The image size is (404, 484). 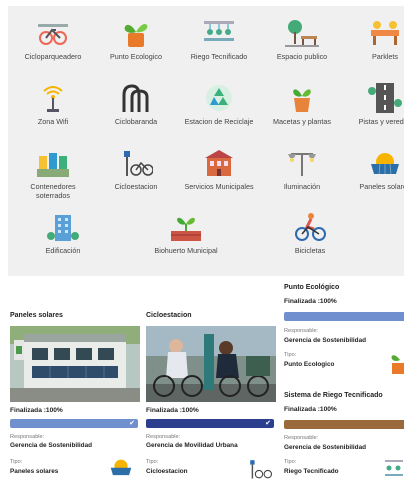 I want to click on category-bicicletas: Bicicletas, so click(x=310, y=233).